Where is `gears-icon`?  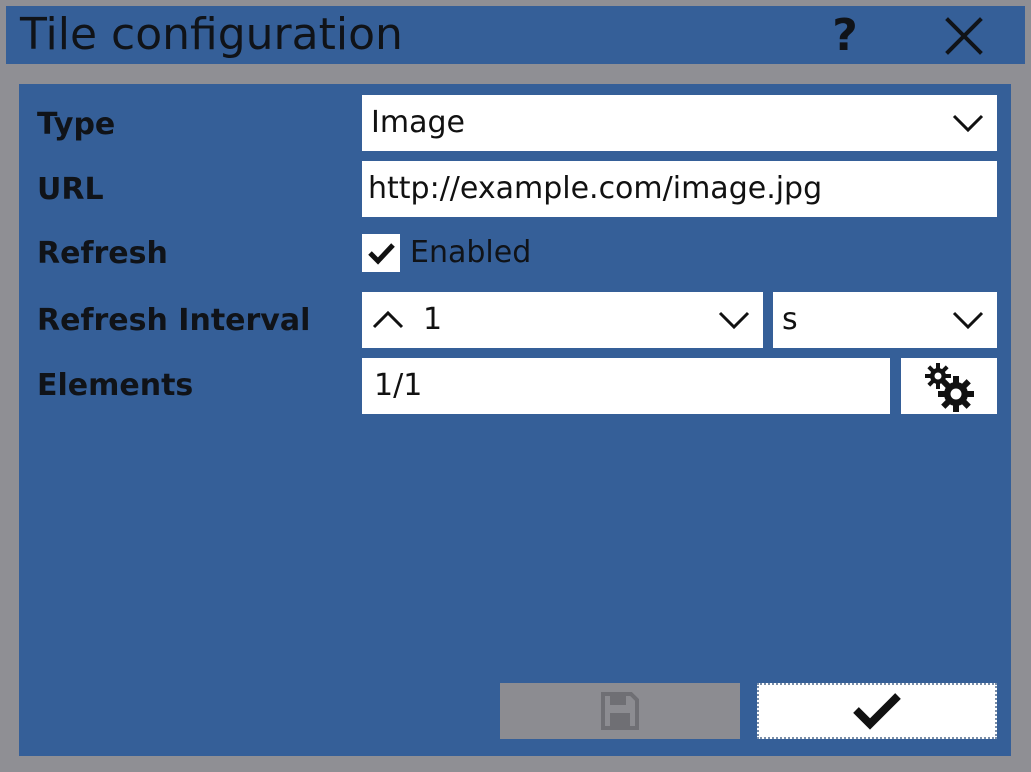 gears-icon is located at coordinates (949, 387).